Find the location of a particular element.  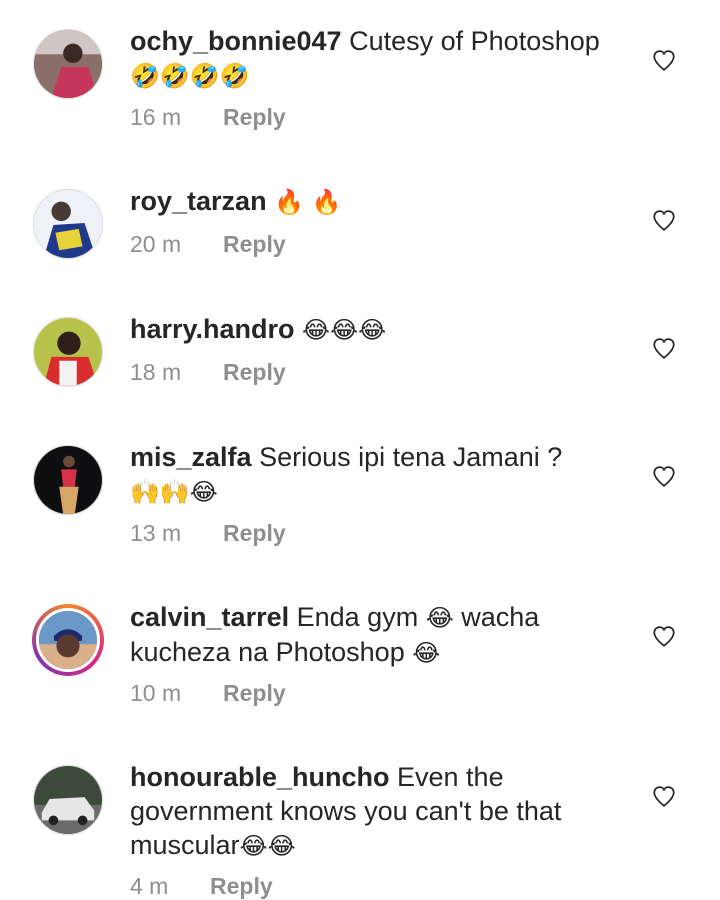

comment-time: 4 m is located at coordinates (149, 886).